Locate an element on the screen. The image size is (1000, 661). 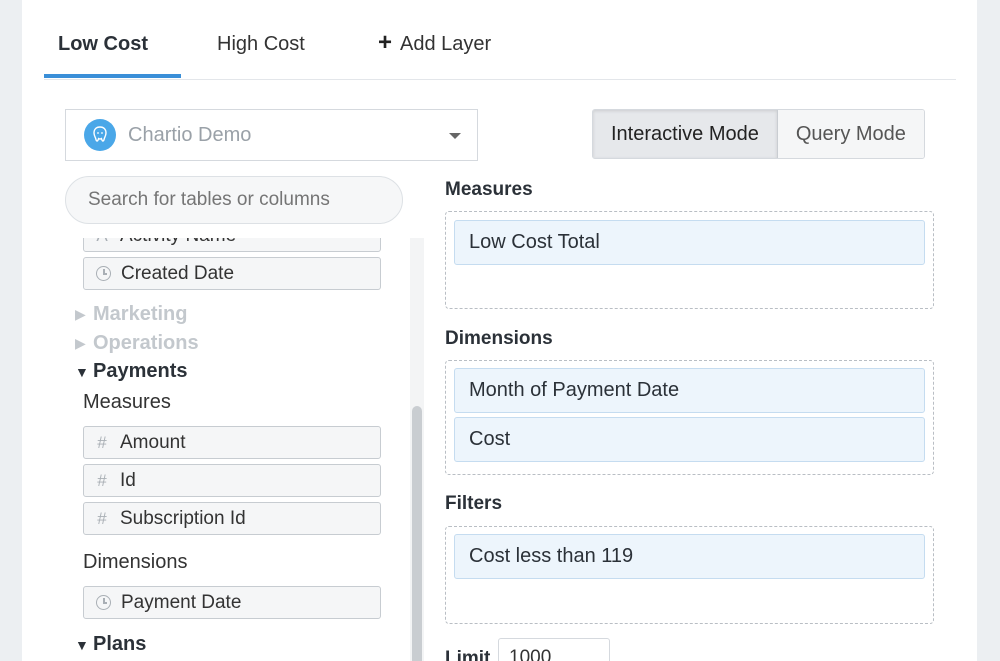
active-tab-indicator is located at coordinates (112, 76).